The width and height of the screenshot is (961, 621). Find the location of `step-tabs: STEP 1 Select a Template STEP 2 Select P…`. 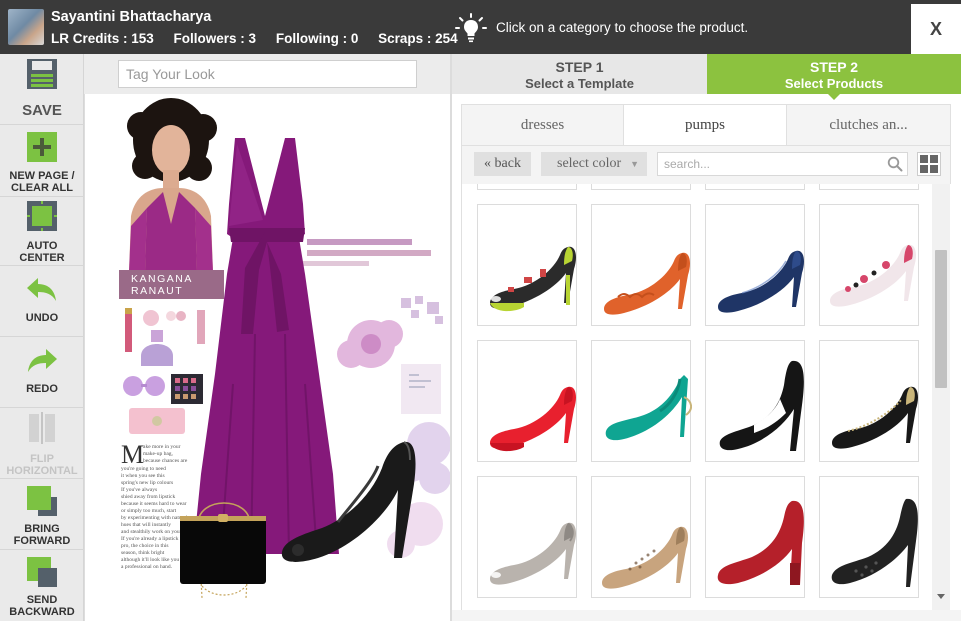

step-tabs: STEP 1 Select a Template STEP 2 Select P… is located at coordinates (706, 74).